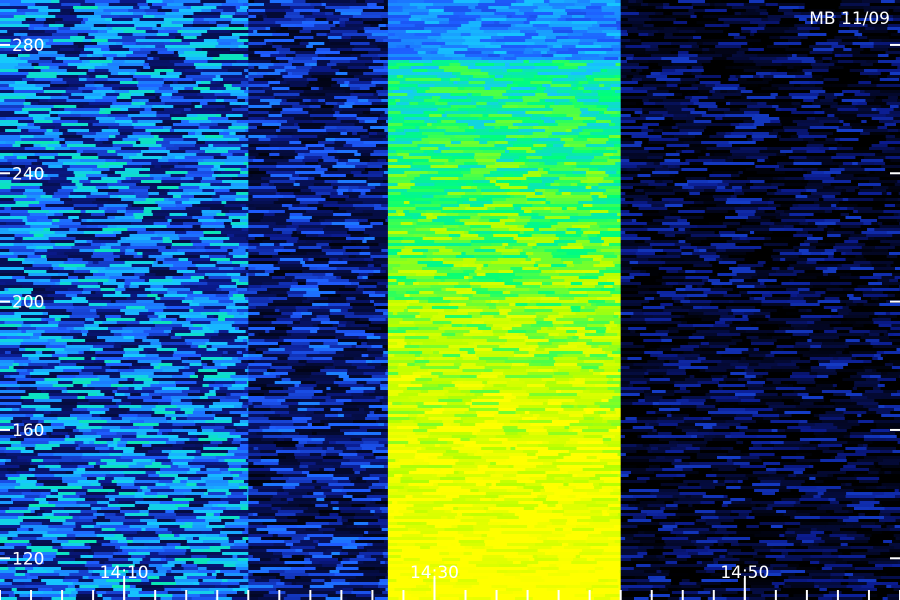 This screenshot has width=900, height=600. I want to click on y-tick-label-1: 240, so click(28, 174).